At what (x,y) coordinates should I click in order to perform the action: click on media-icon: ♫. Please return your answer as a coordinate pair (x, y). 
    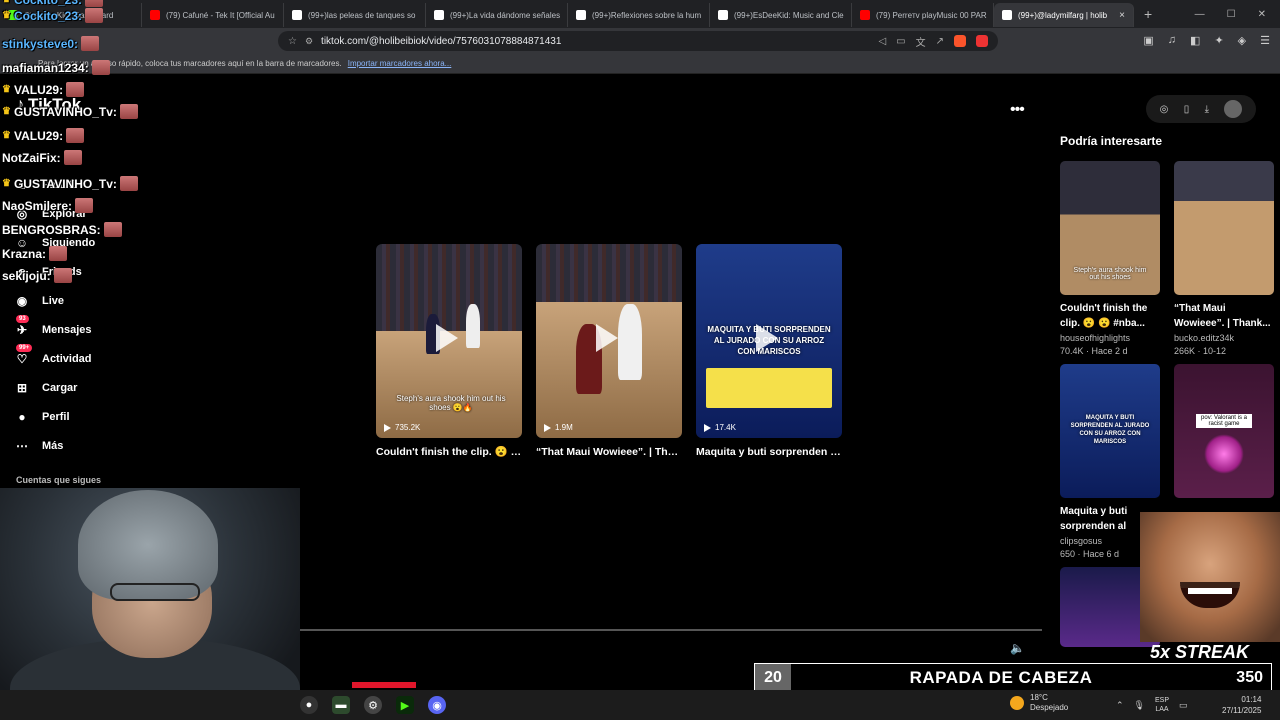
    Looking at the image, I should click on (1172, 40).